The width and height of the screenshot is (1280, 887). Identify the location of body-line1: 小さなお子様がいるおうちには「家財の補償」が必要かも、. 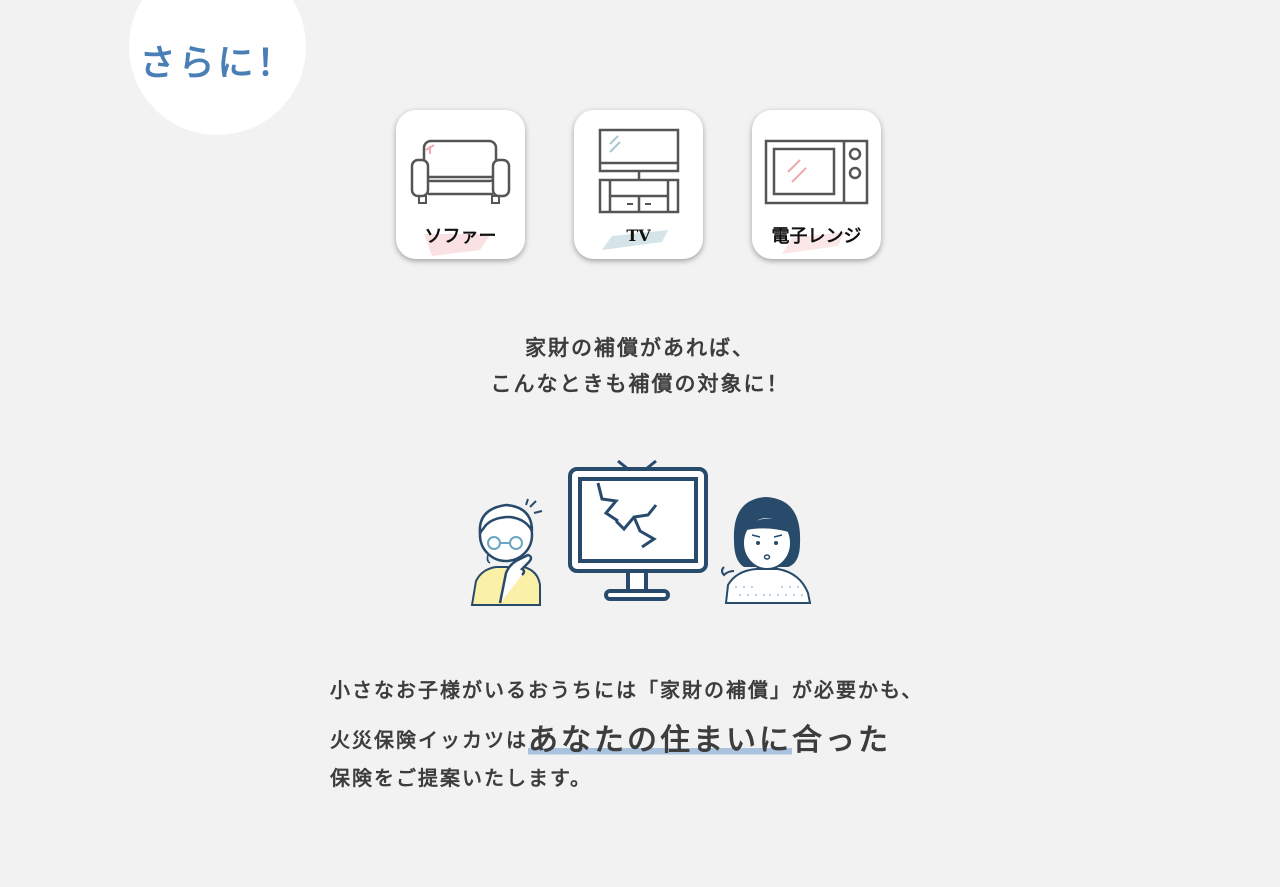
(627, 690).